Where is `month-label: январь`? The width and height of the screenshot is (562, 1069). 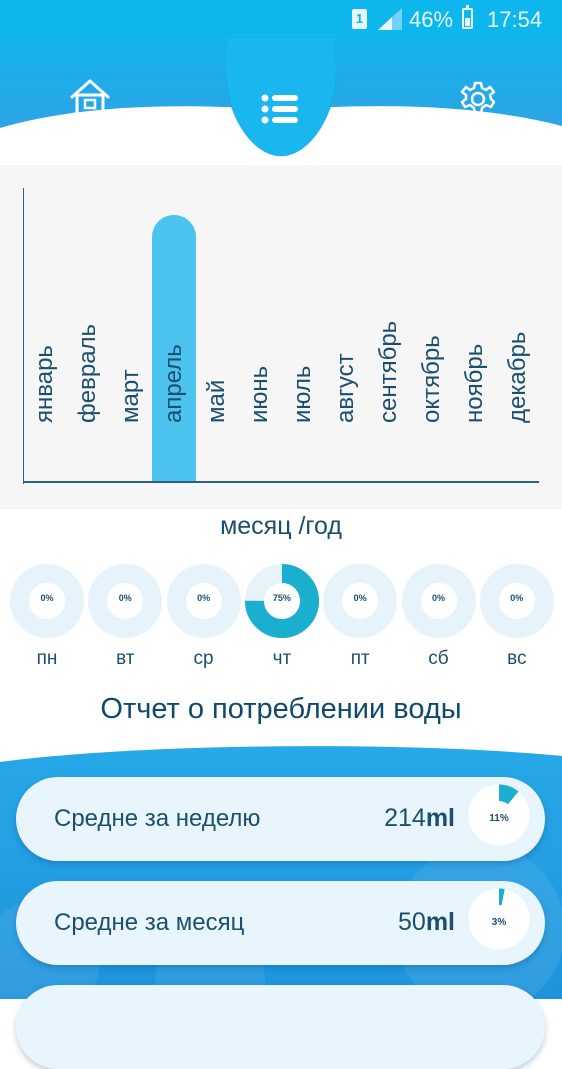 month-label: январь is located at coordinates (45, 347).